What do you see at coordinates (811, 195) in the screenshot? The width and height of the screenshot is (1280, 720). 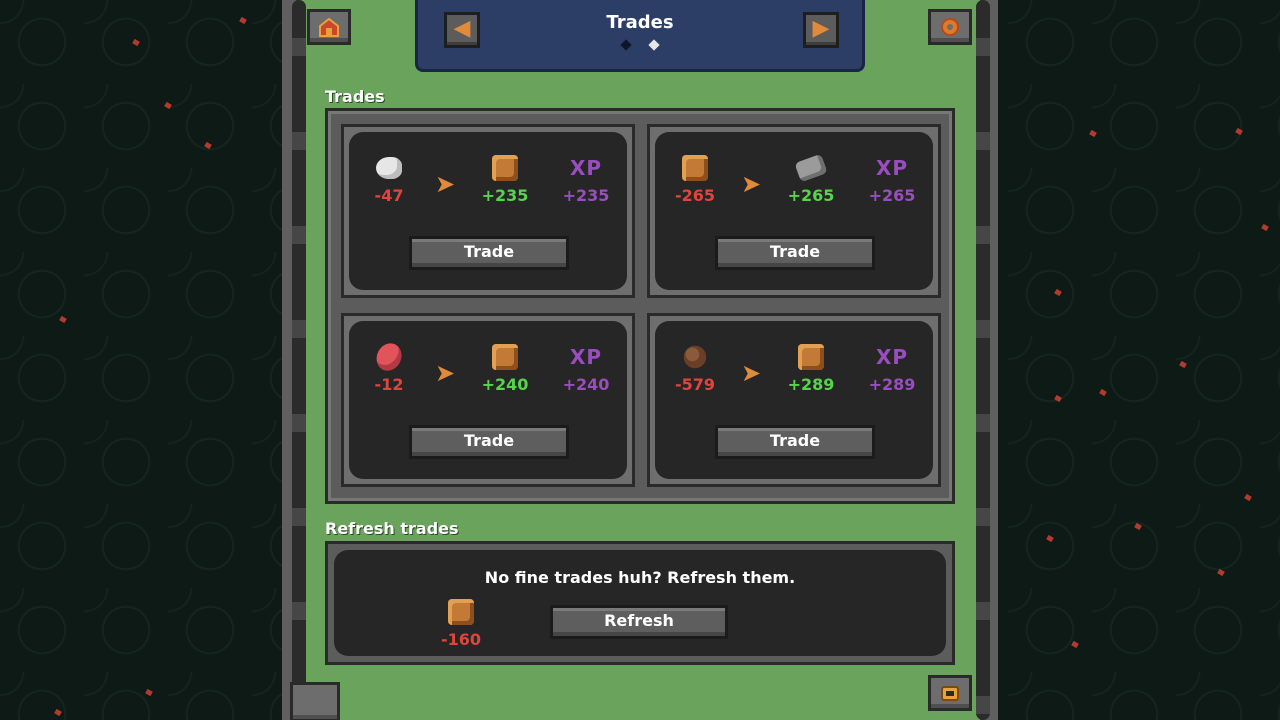 I see `get-amount: +265` at bounding box center [811, 195].